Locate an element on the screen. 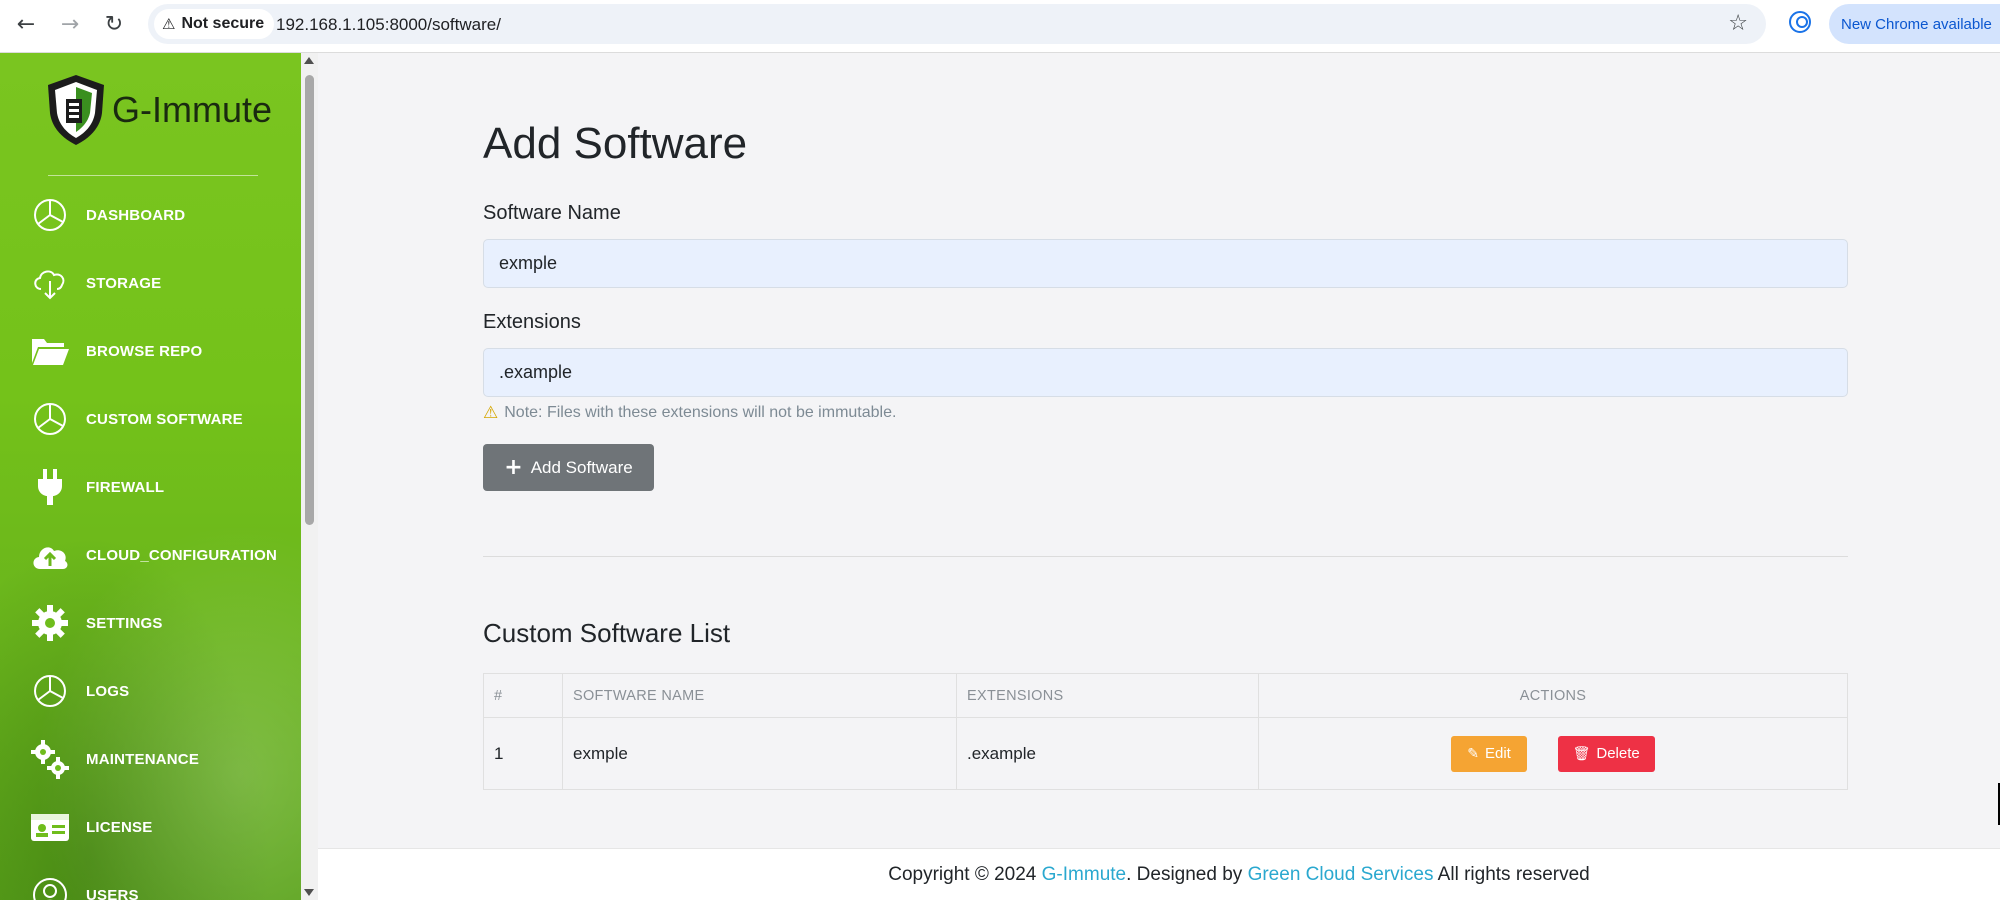 Image resolution: width=2000 pixels, height=900 pixels. table-row: 1 exmple .example ✎ Edit 🗑 Delete is located at coordinates (1165, 753).